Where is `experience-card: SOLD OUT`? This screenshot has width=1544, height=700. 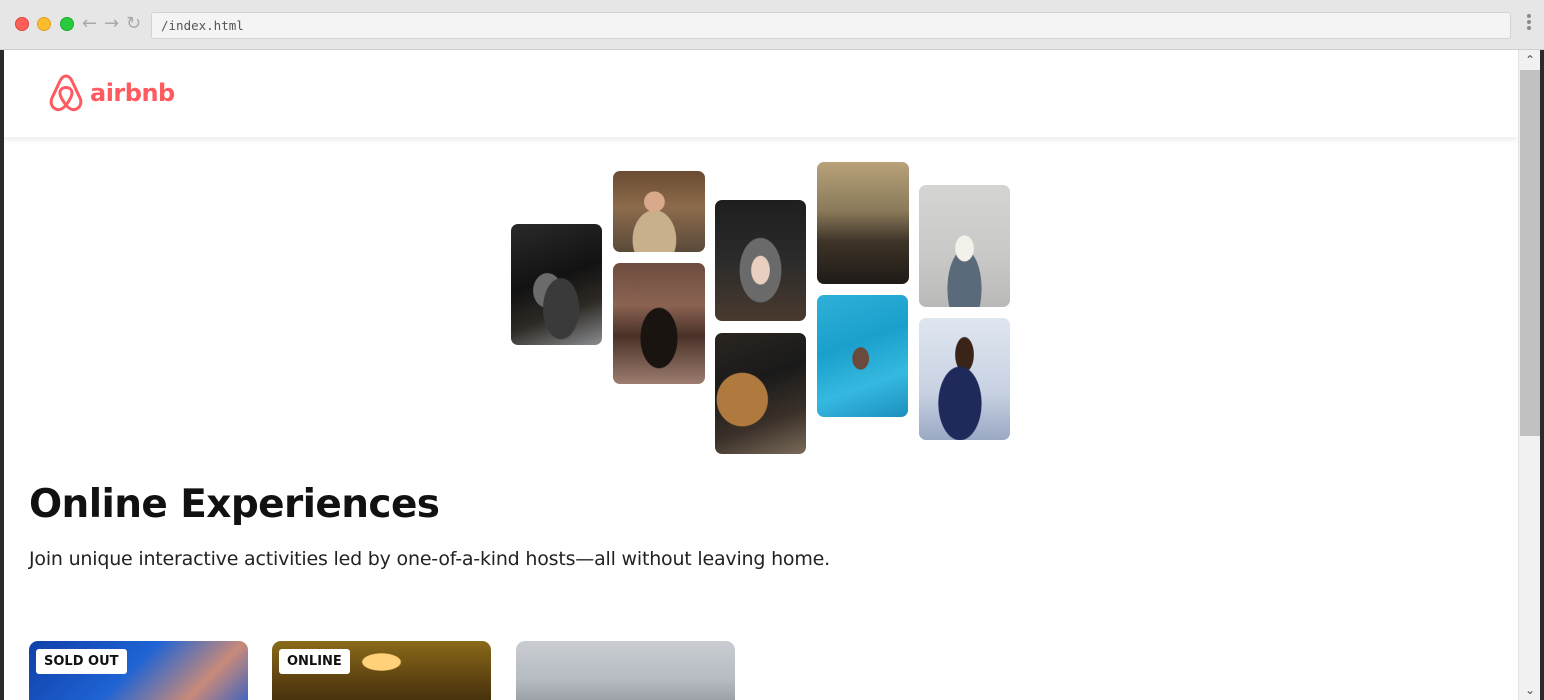 experience-card: SOLD OUT is located at coordinates (138, 670).